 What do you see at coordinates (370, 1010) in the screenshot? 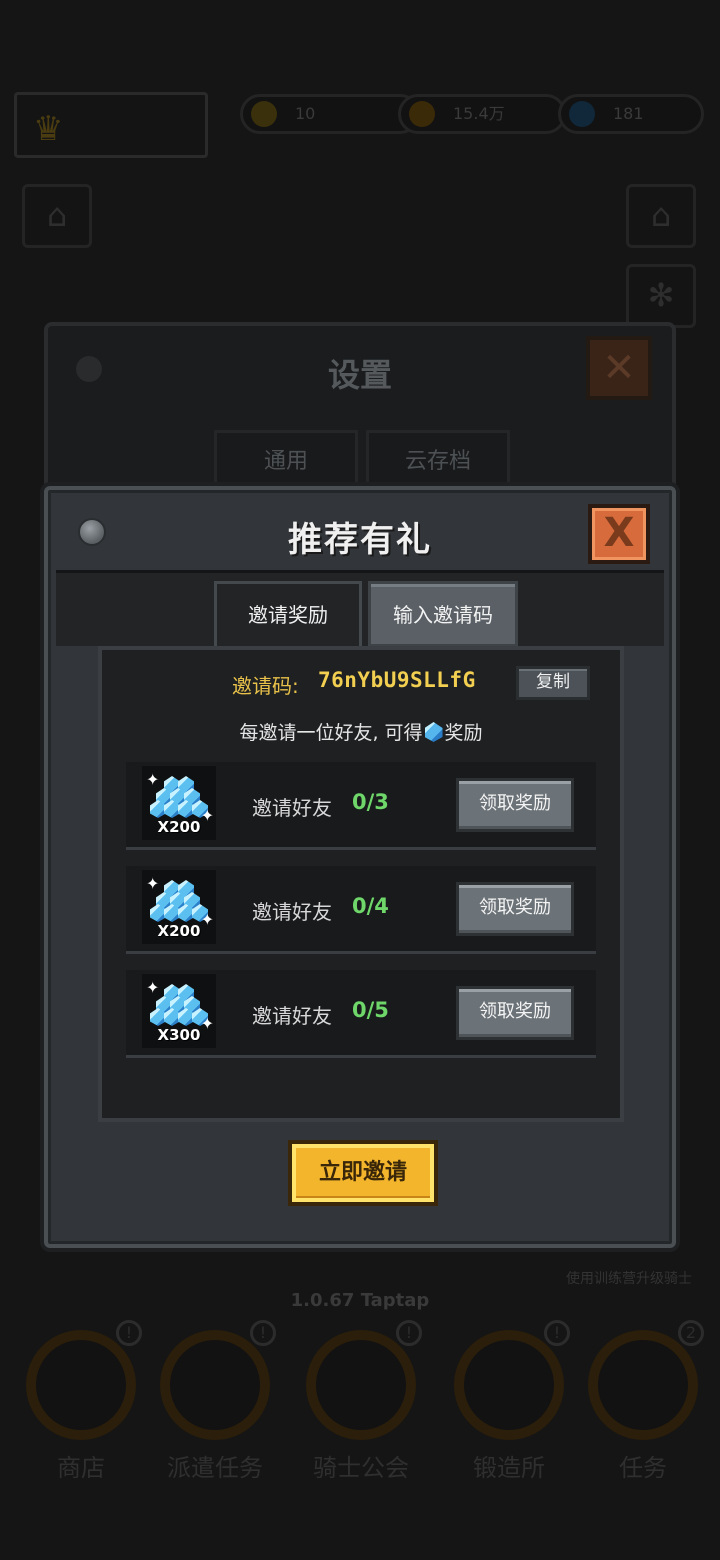
I see `reward-progress: 0/5` at bounding box center [370, 1010].